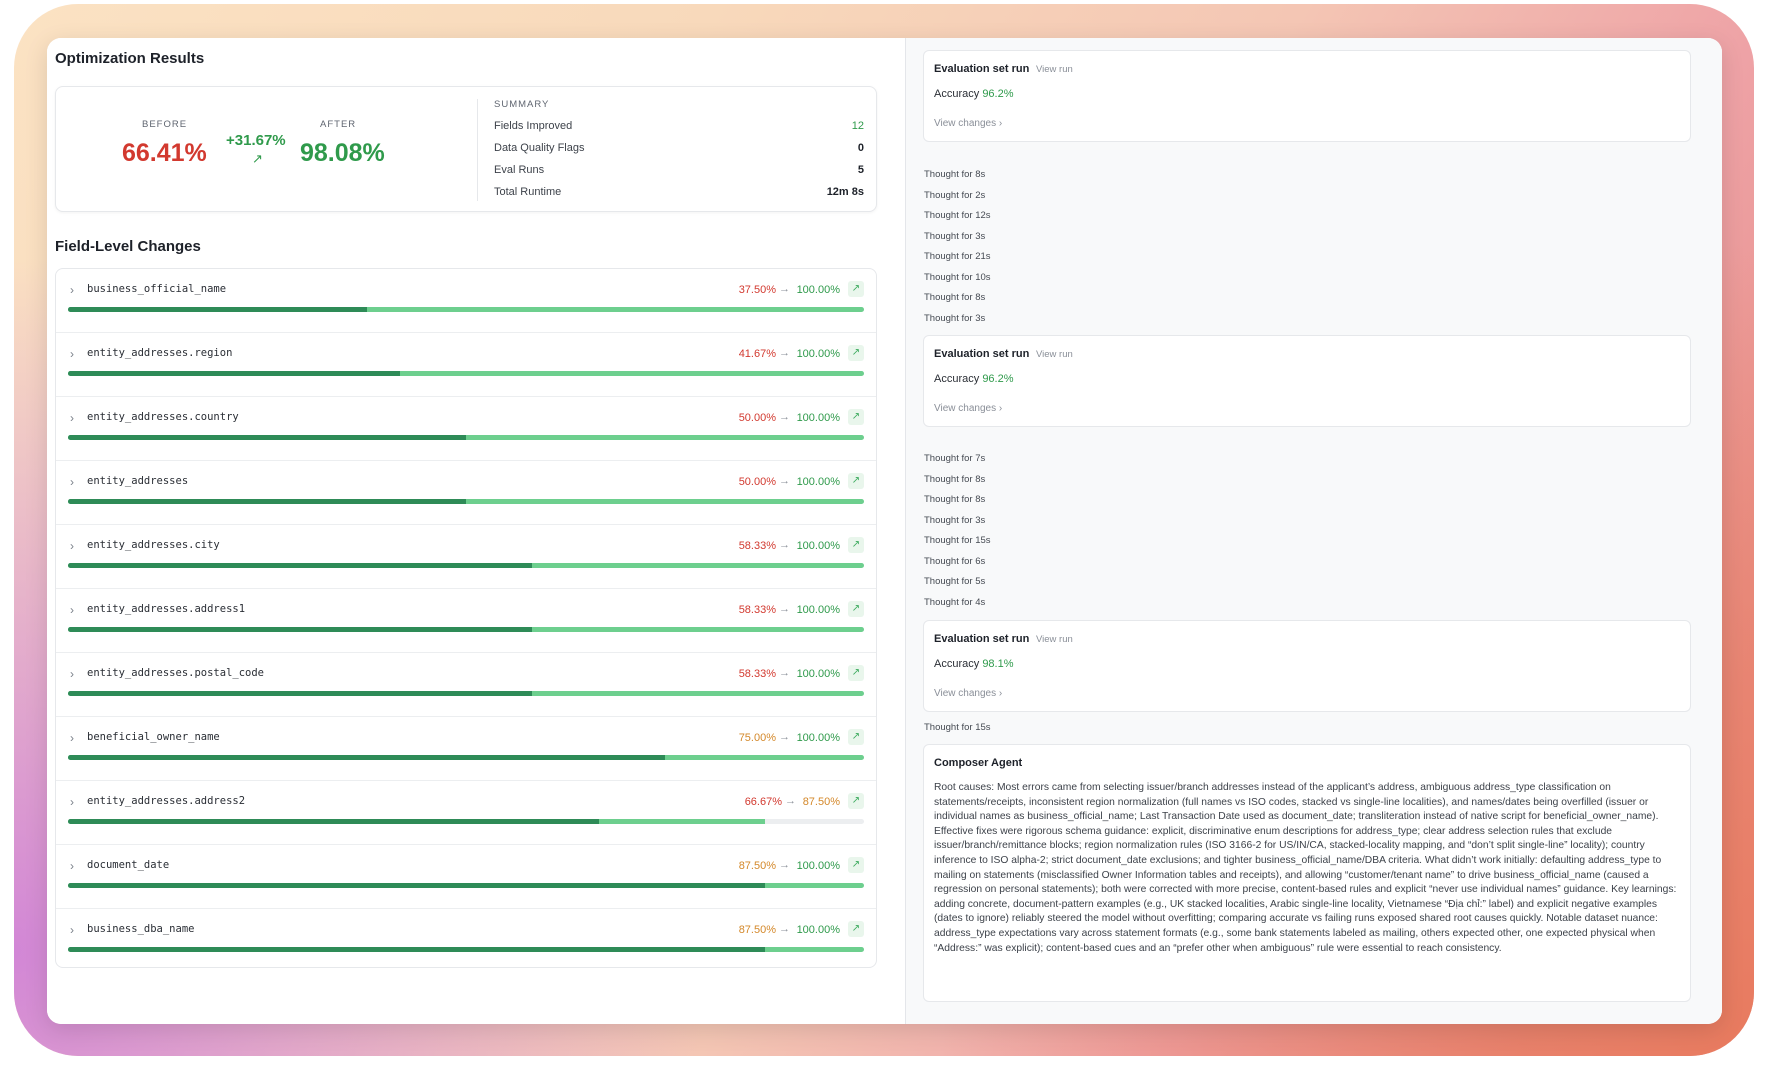 Image resolution: width=1768 pixels, height=1080 pixels. I want to click on accuracy-label: Accuracy, so click(957, 94).